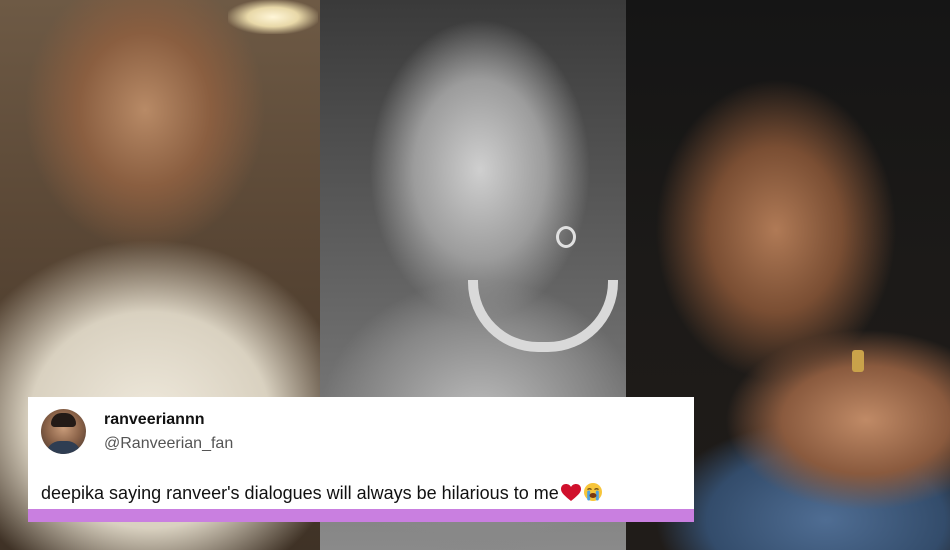 Image resolution: width=950 pixels, height=550 pixels. I want to click on chain-necklace, so click(543, 316).